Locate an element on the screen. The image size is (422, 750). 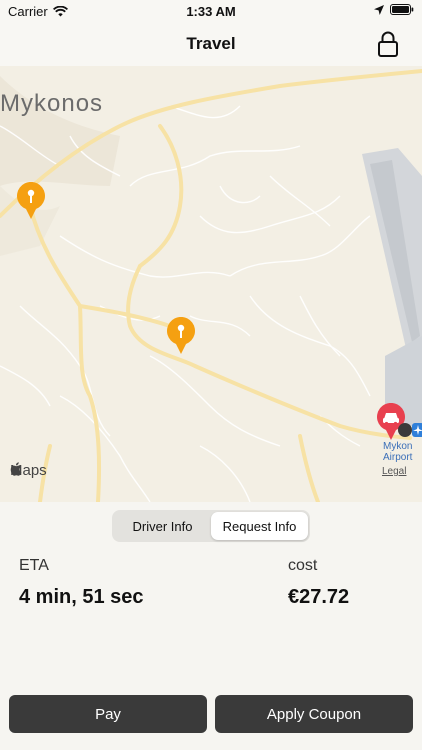
map-label-town: Mykonos is located at coordinates (52, 103).